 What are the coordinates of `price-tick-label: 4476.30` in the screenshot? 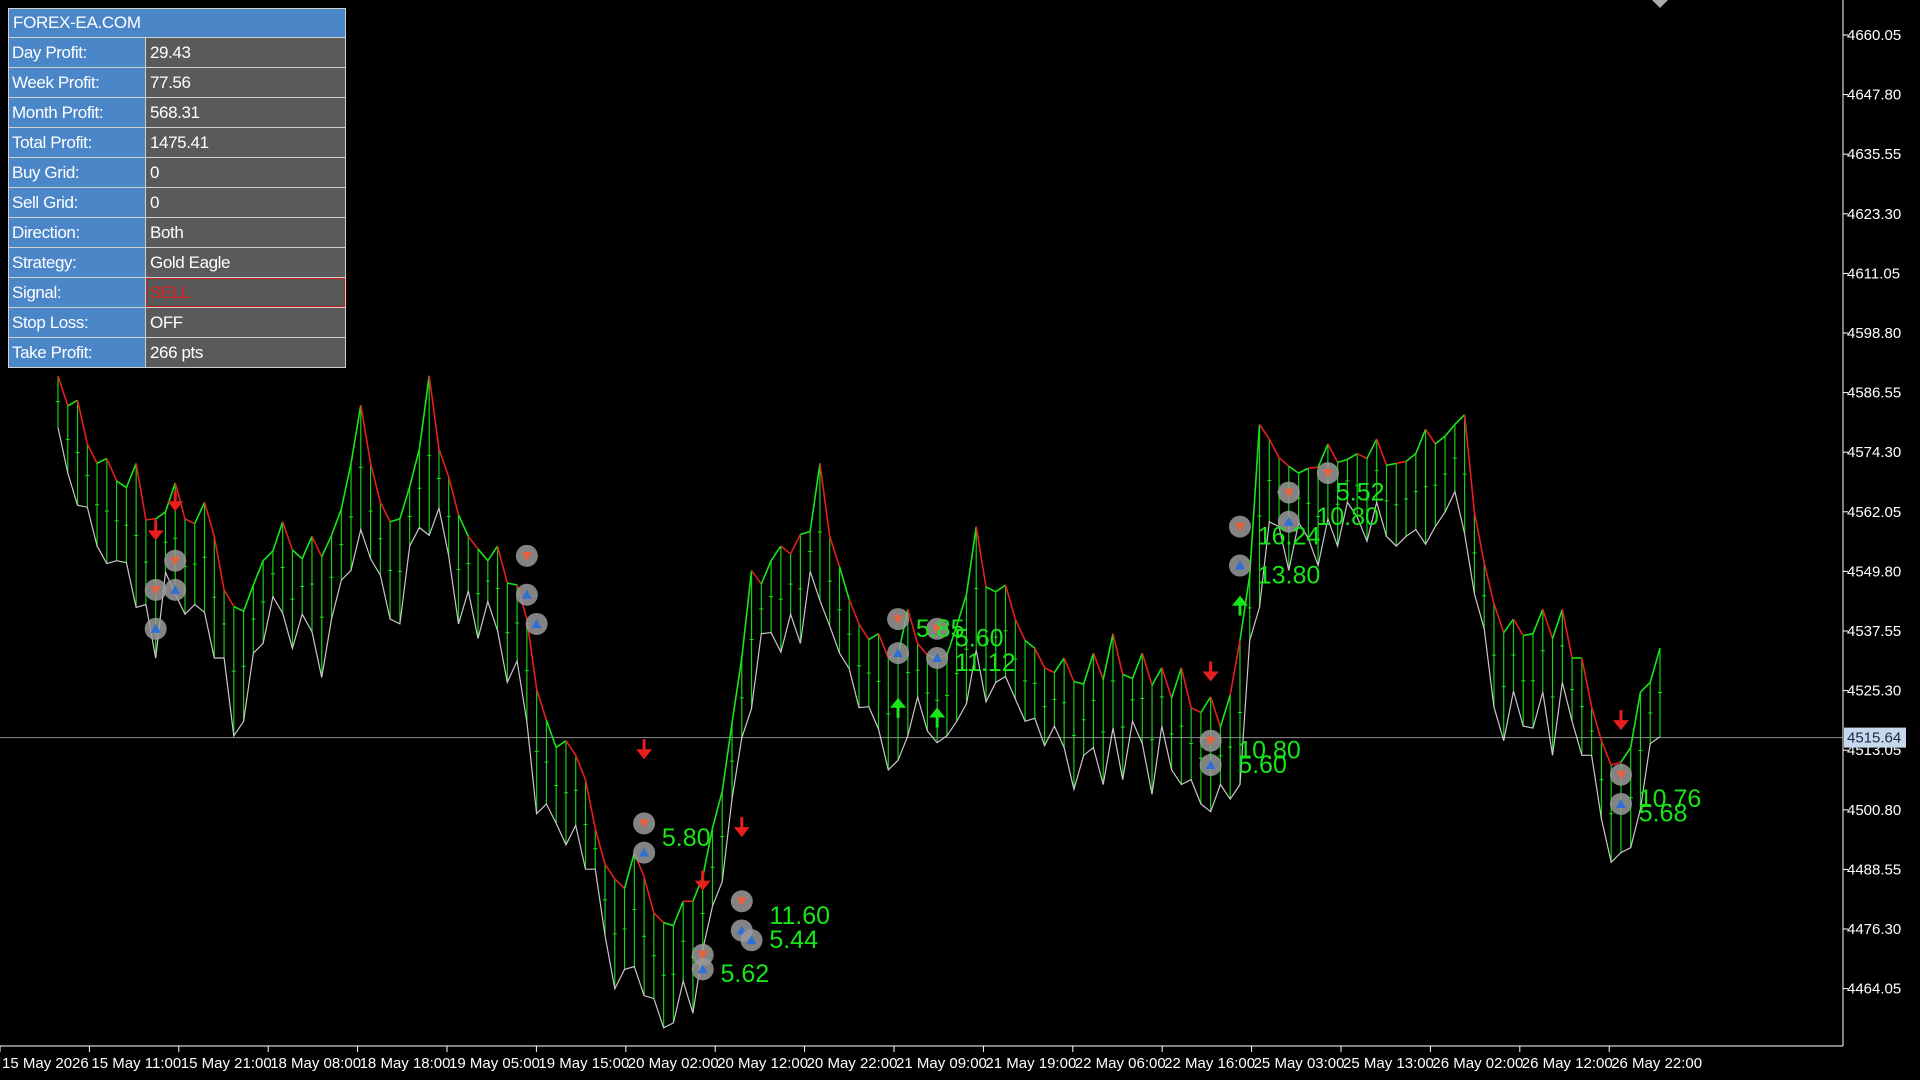 It's located at (1874, 929).